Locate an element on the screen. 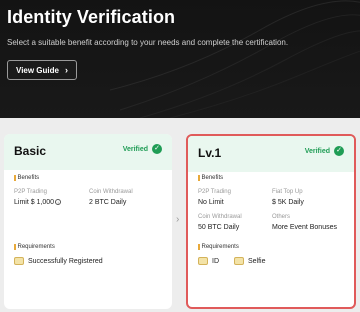 The image size is (360, 312). benefit-value: No Limit is located at coordinates (211, 202).